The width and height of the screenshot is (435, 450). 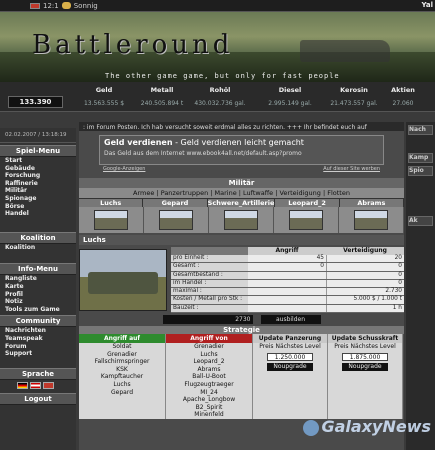 What do you see at coordinates (209, 259) in the screenshot?
I see `stats-label: pro Einheit :` at bounding box center [209, 259].